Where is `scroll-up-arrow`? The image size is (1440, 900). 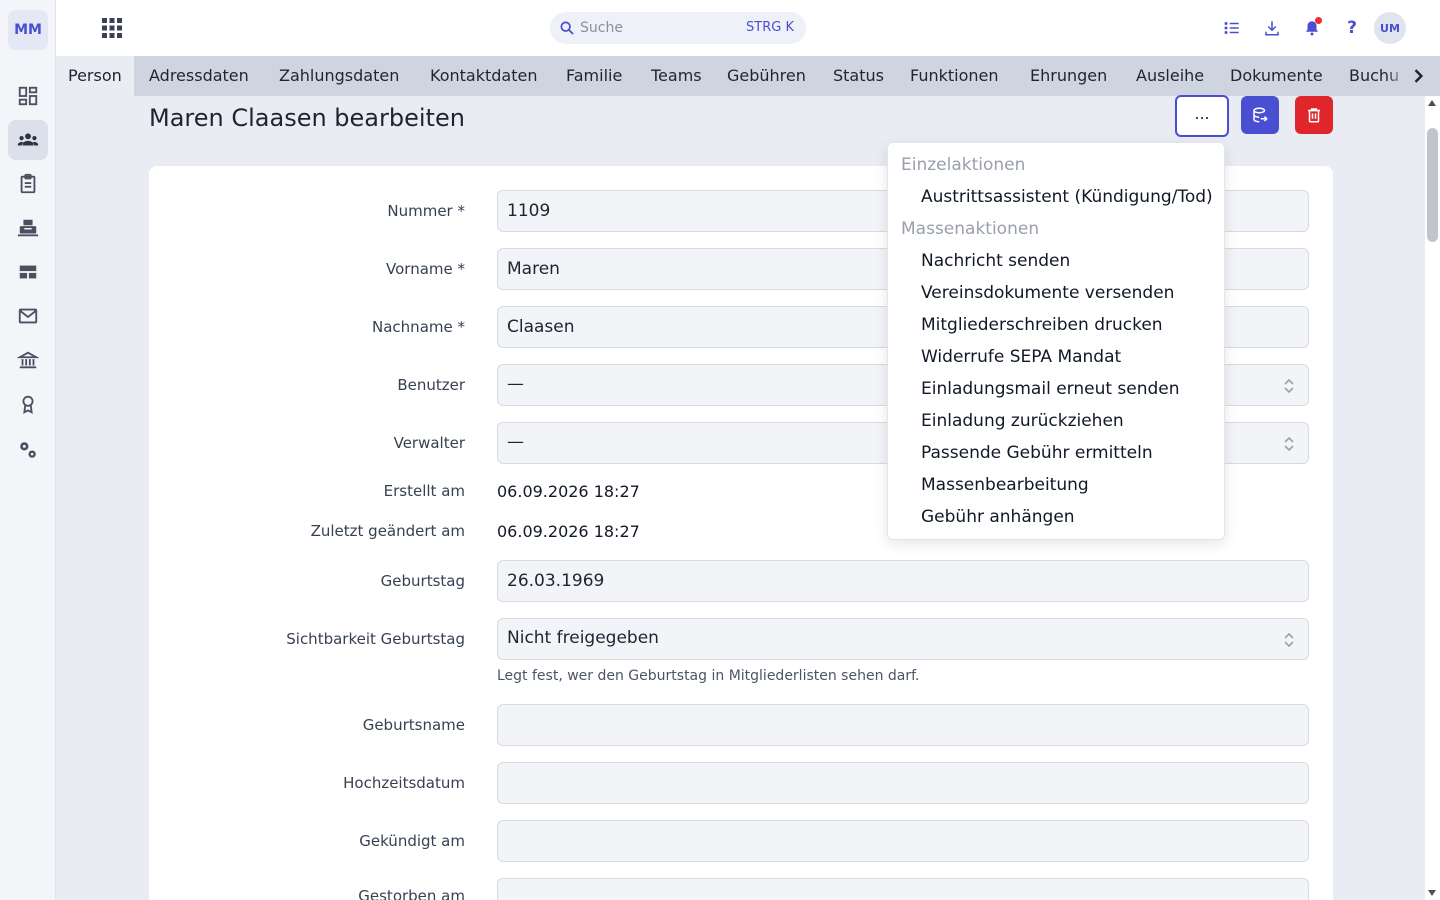
scroll-up-arrow is located at coordinates (1432, 103).